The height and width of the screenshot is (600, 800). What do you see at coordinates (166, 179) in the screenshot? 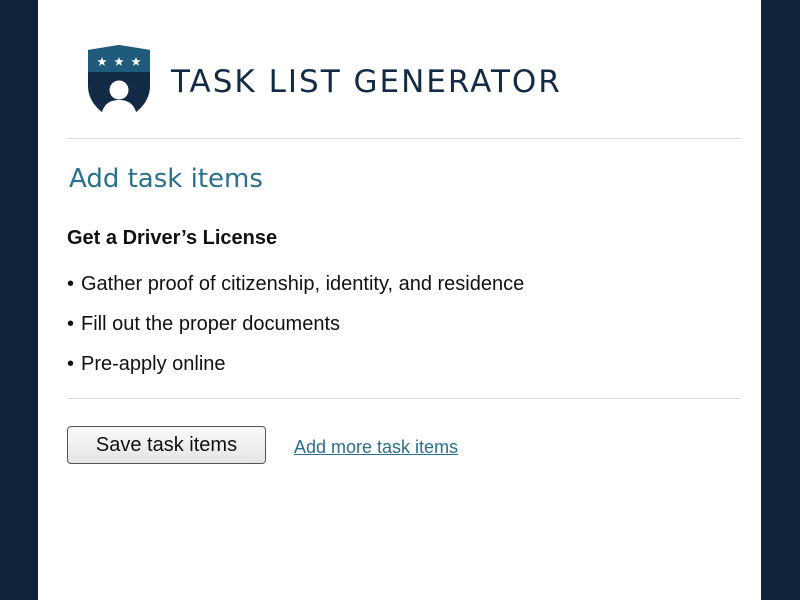
I see `section-title: Add task items` at bounding box center [166, 179].